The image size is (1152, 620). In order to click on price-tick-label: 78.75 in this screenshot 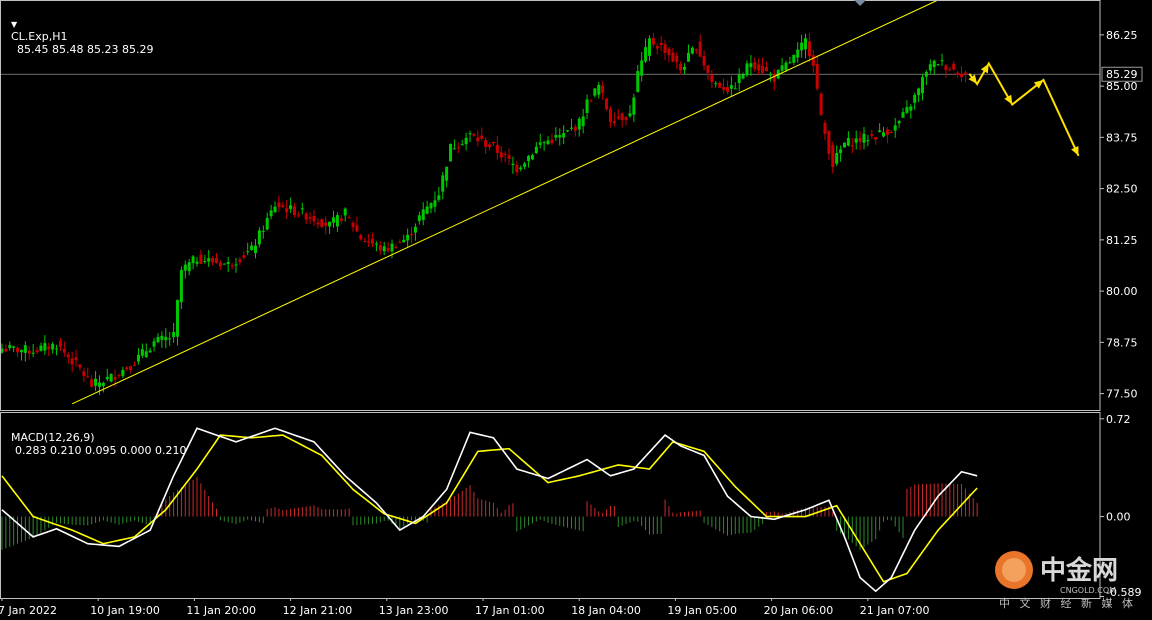, I will do `click(1122, 342)`.